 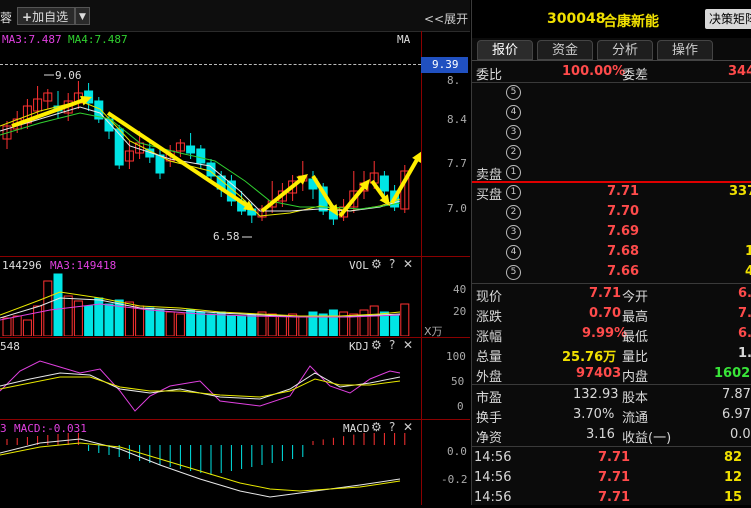 What do you see at coordinates (685, 50) in the screenshot?
I see `tab-operate: 操作` at bounding box center [685, 50].